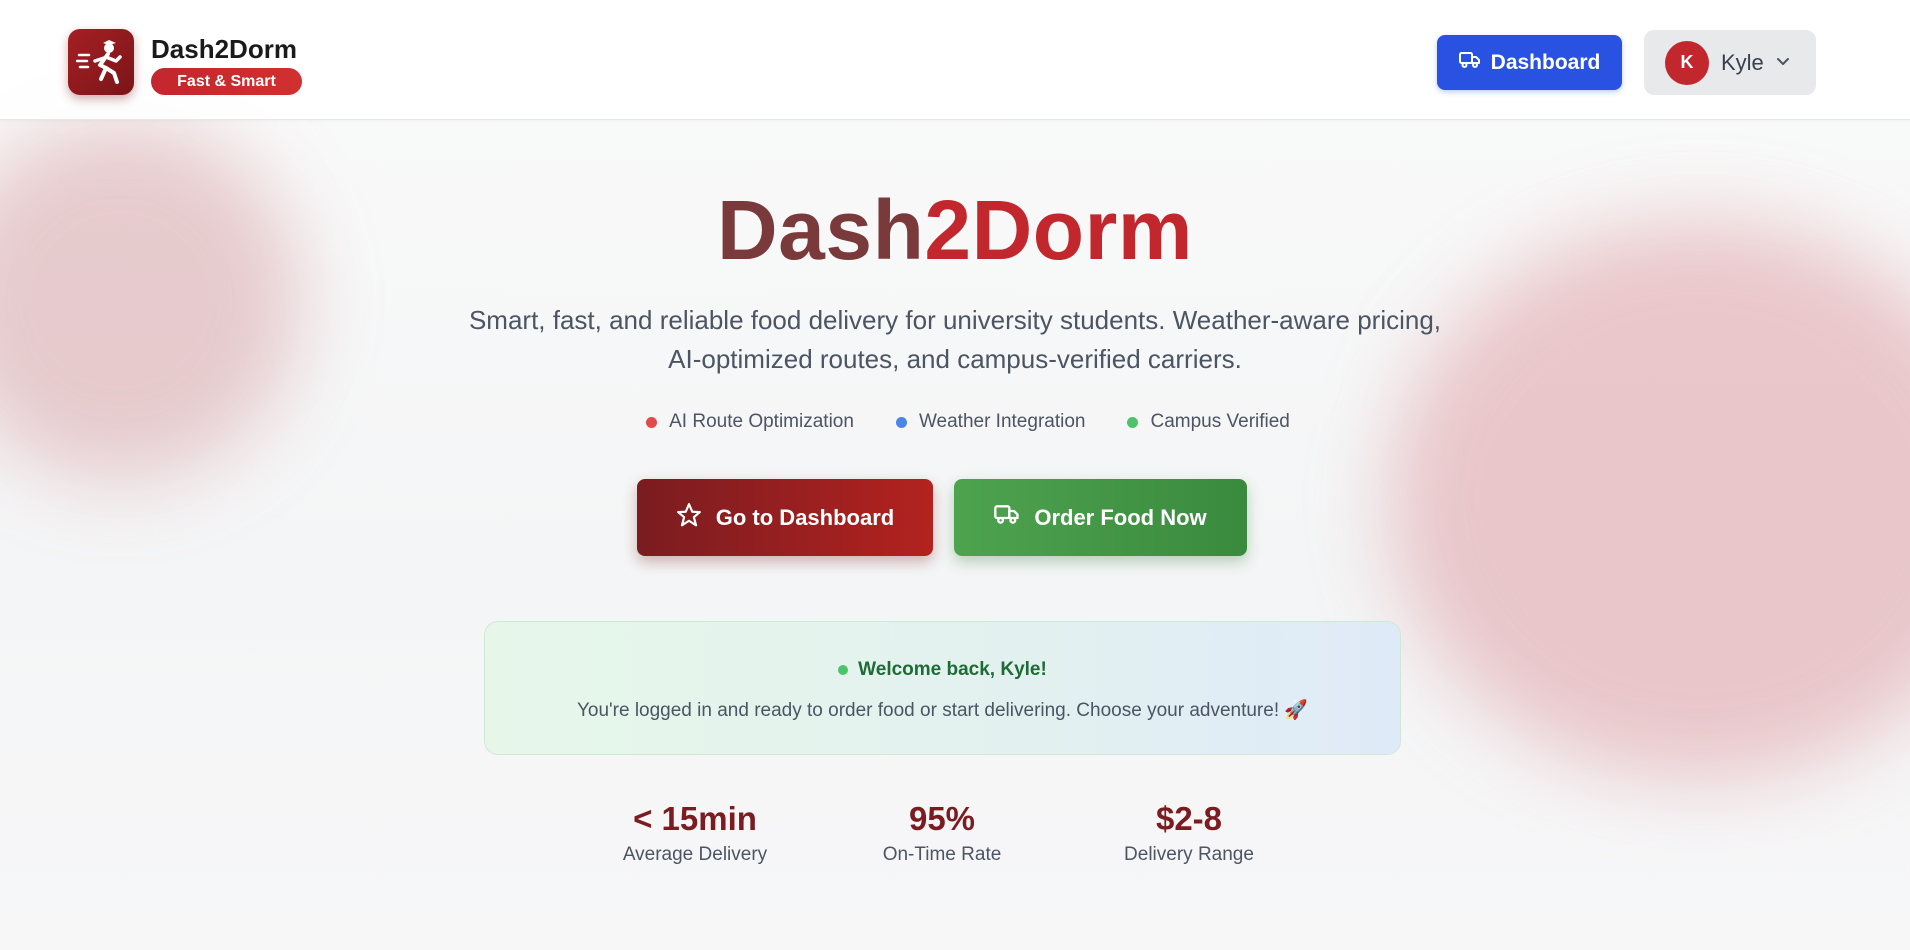 The height and width of the screenshot is (950, 1910). Describe the element at coordinates (689, 518) in the screenshot. I see `star-icon` at that location.